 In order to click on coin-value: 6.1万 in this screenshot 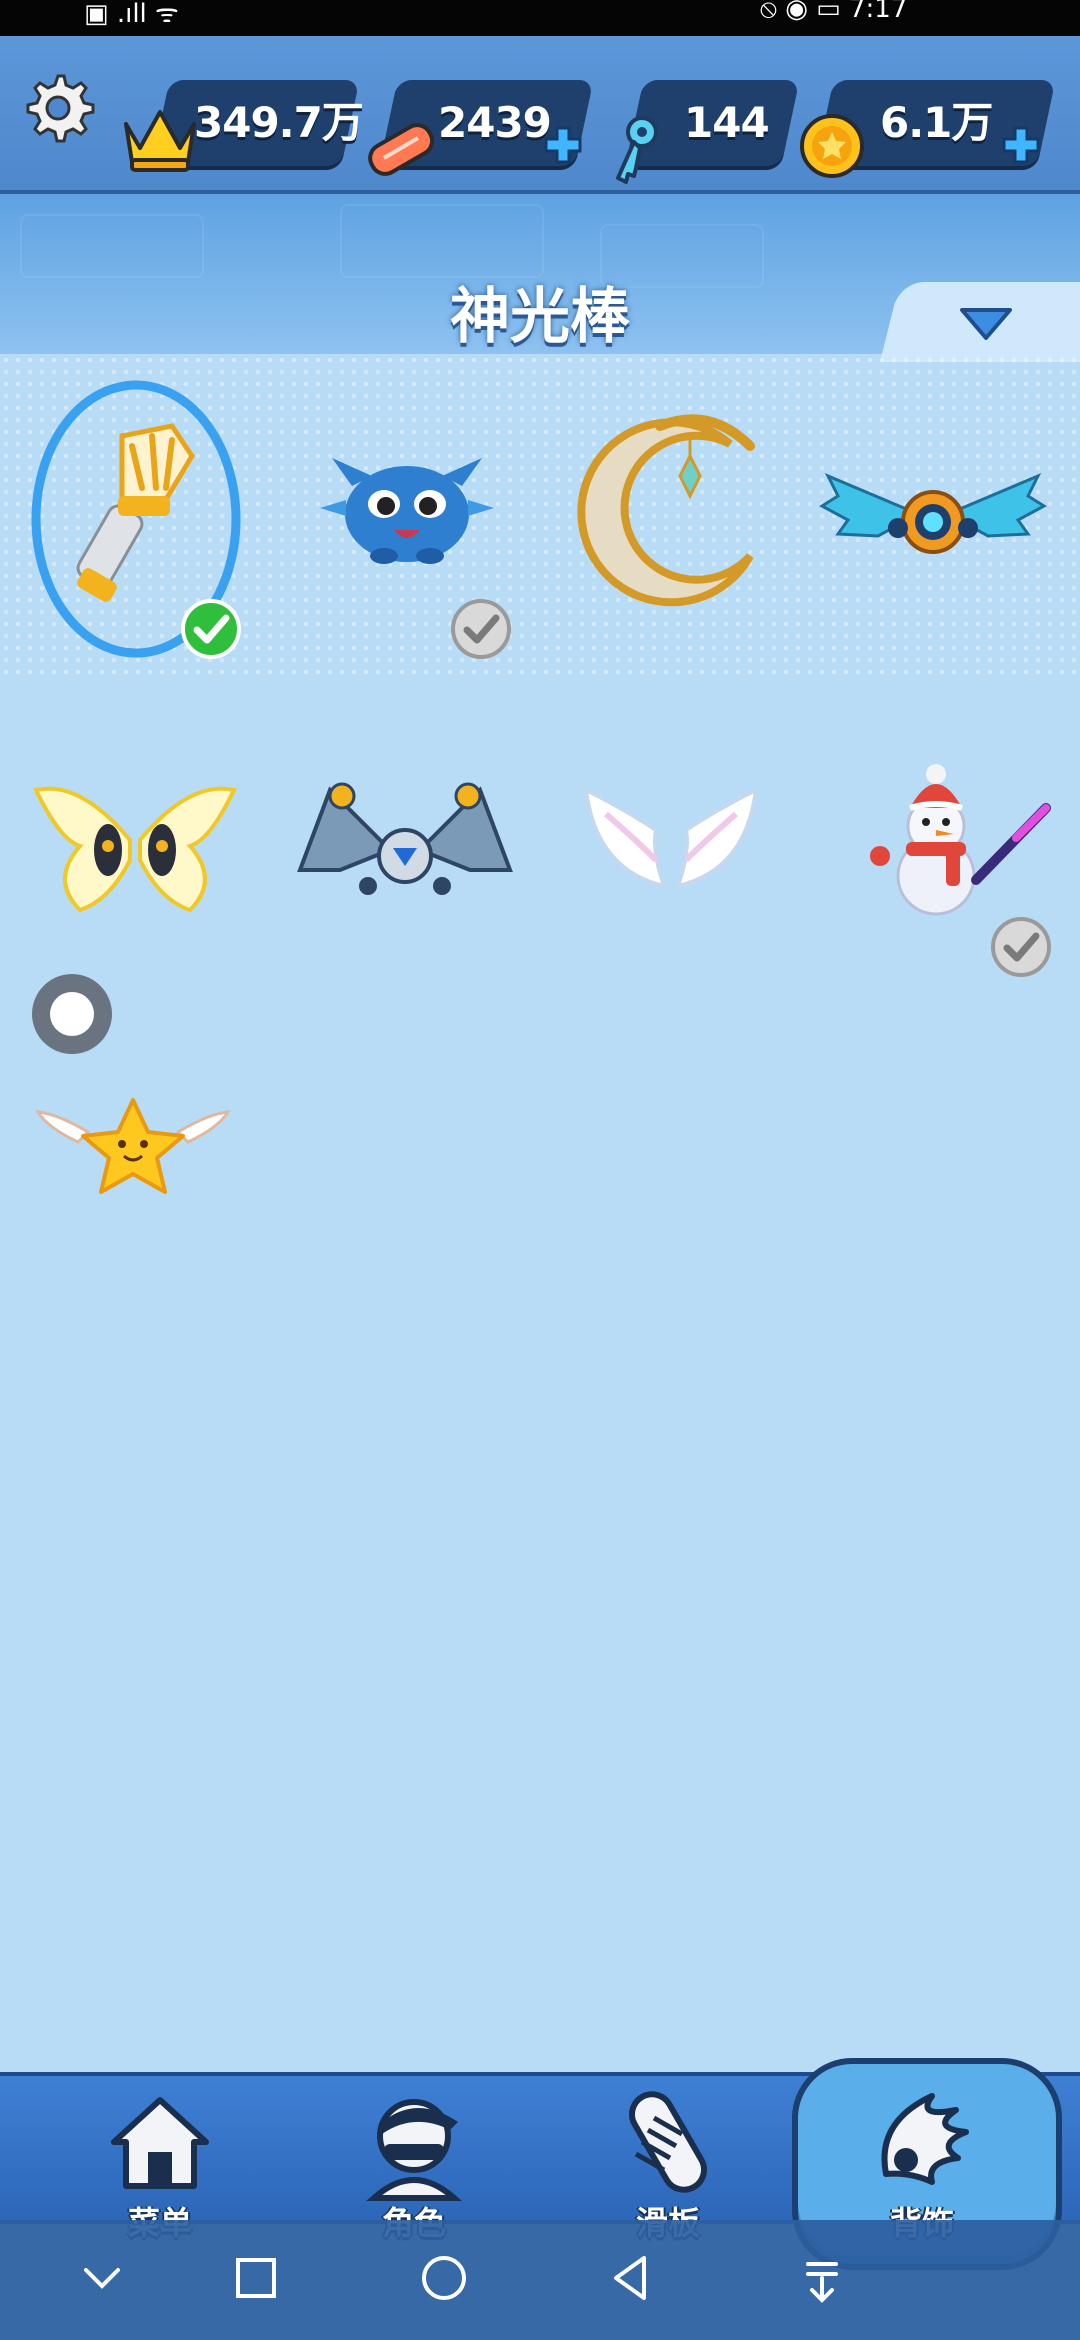, I will do `click(936, 122)`.